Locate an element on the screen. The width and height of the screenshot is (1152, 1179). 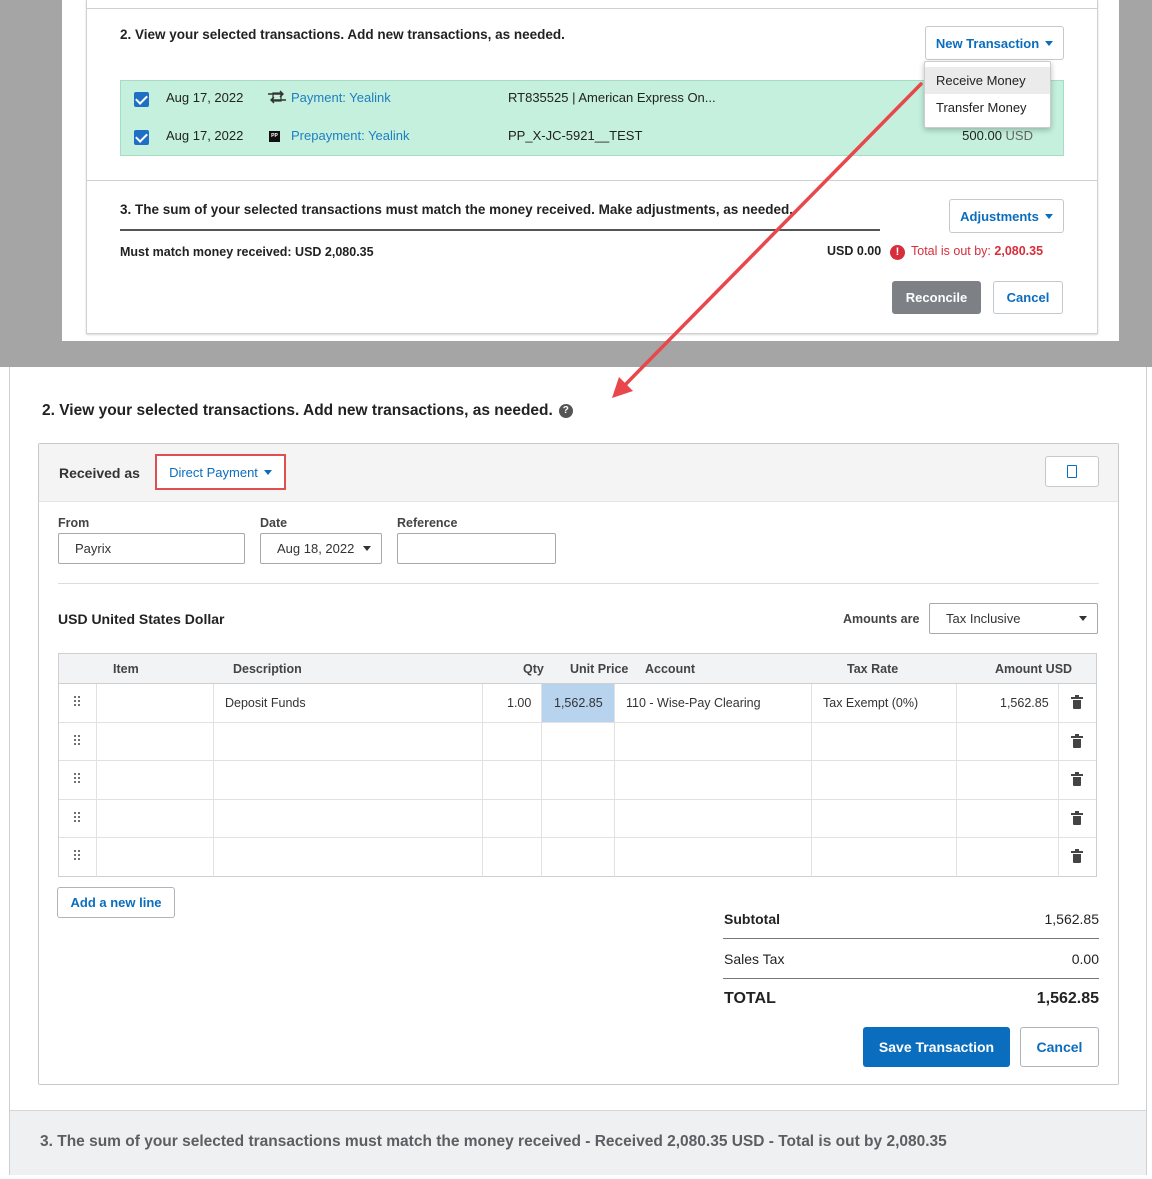
new-transaction-label: New Transaction is located at coordinates (987, 43).